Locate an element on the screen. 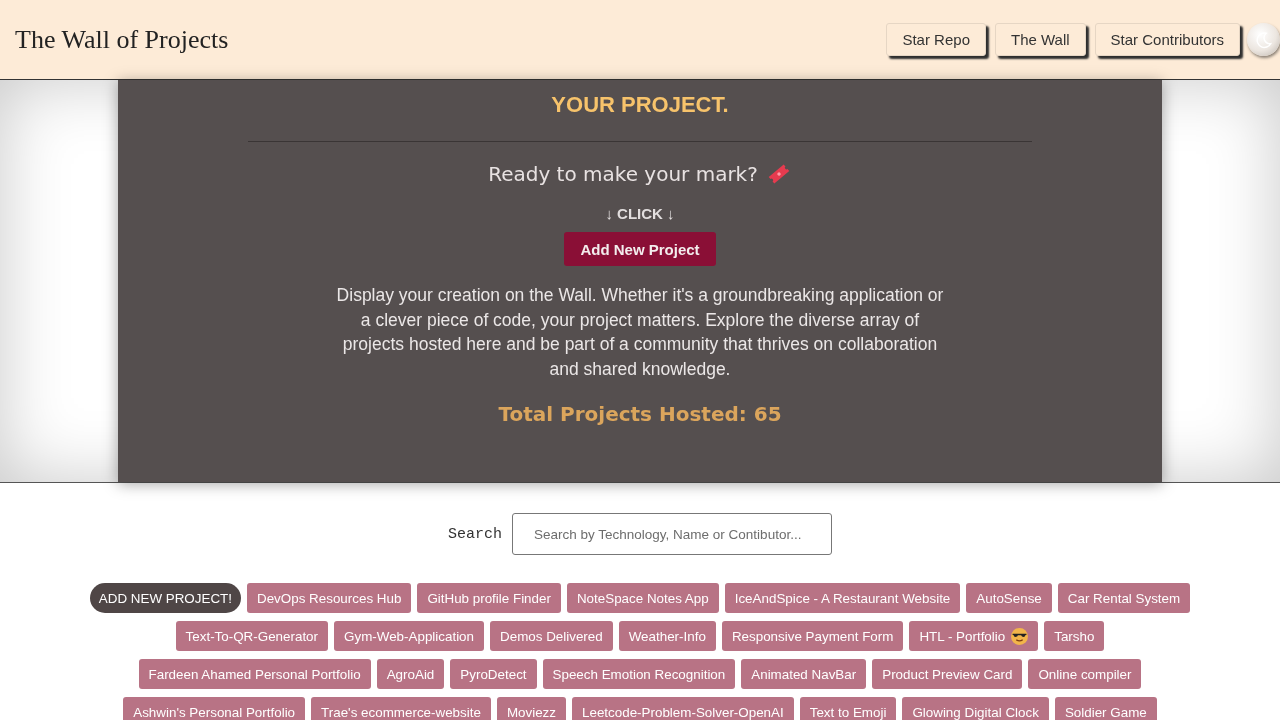 The image size is (1280, 720). project-tag: Demos Delivered is located at coordinates (551, 636).